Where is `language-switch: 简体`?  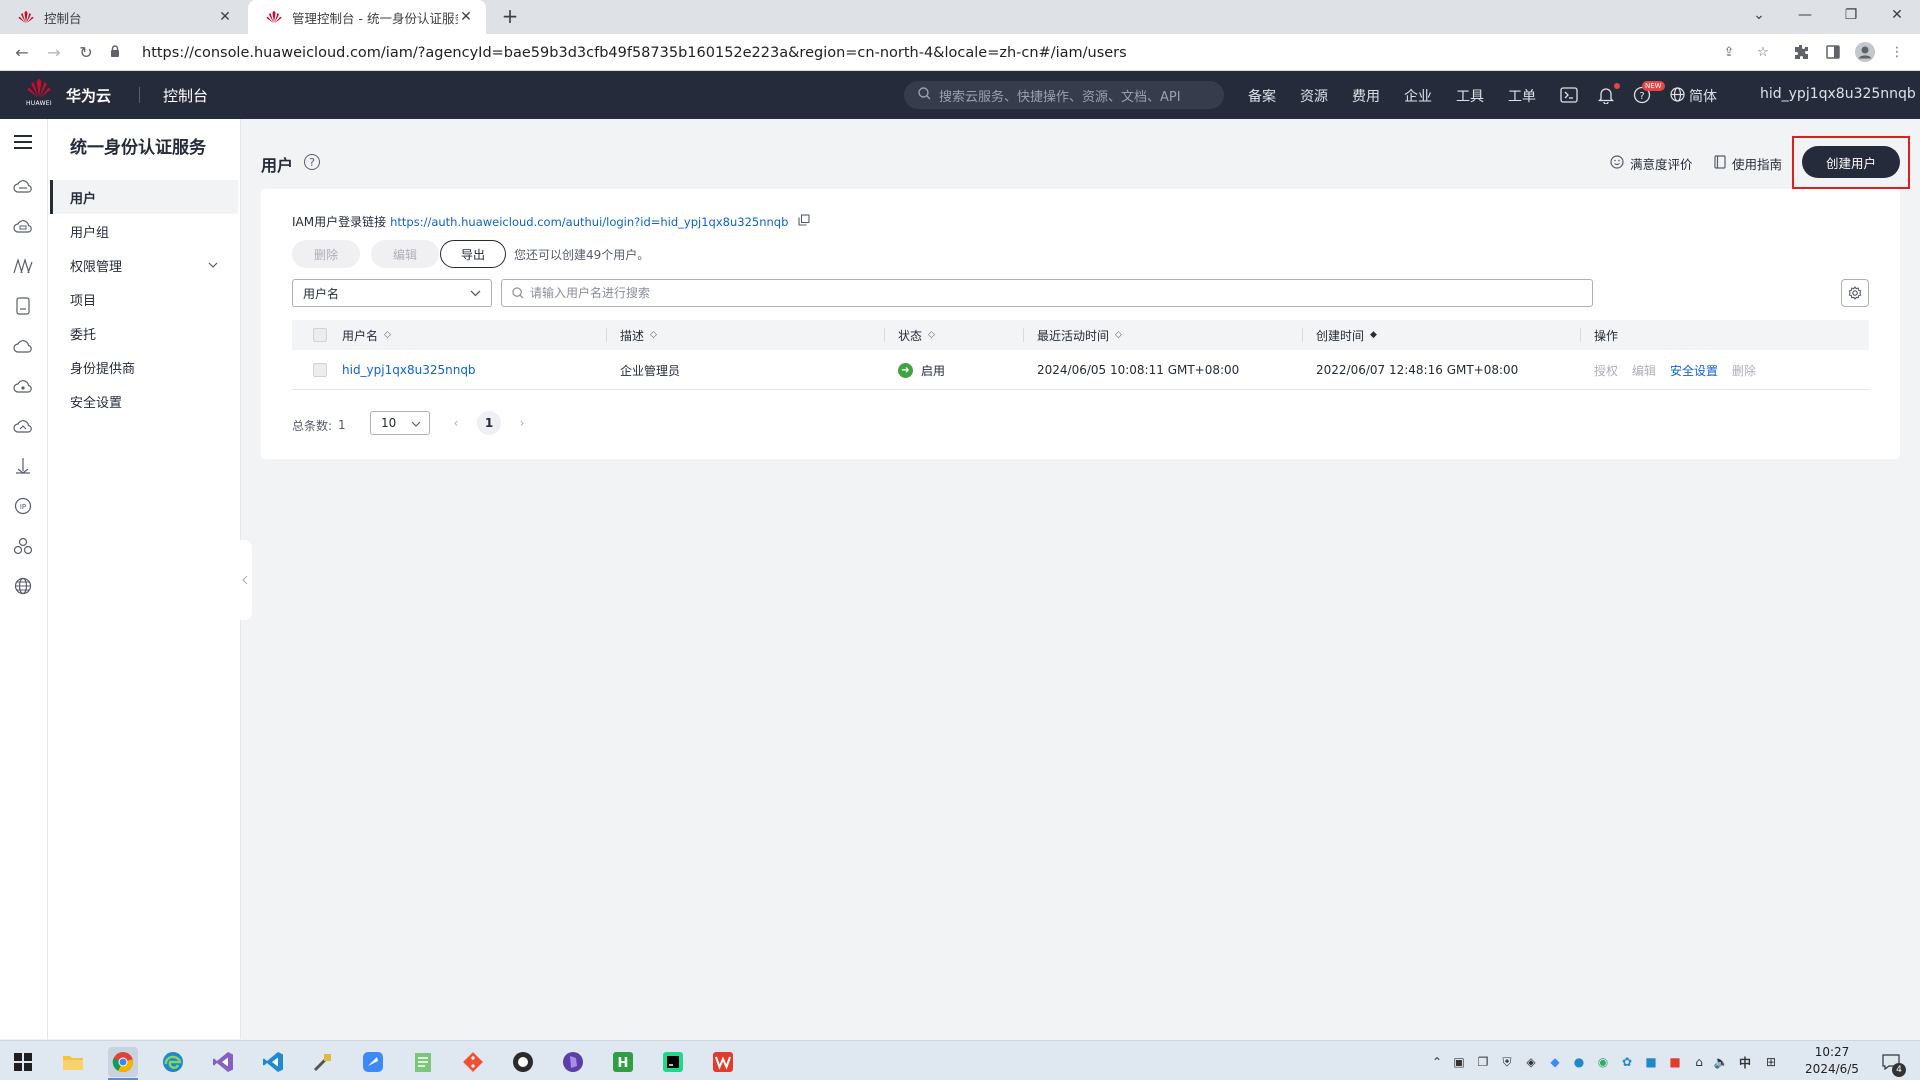
language-switch: 简体 is located at coordinates (1693, 96).